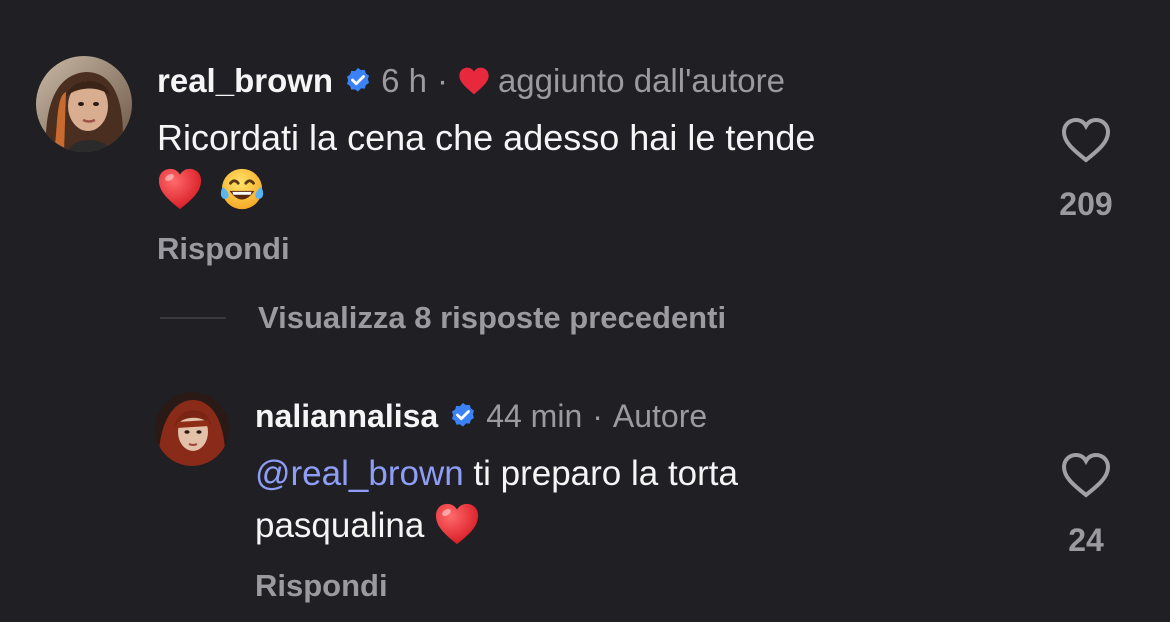 The width and height of the screenshot is (1170, 622). I want to click on comment-time: 44 min, so click(534, 415).